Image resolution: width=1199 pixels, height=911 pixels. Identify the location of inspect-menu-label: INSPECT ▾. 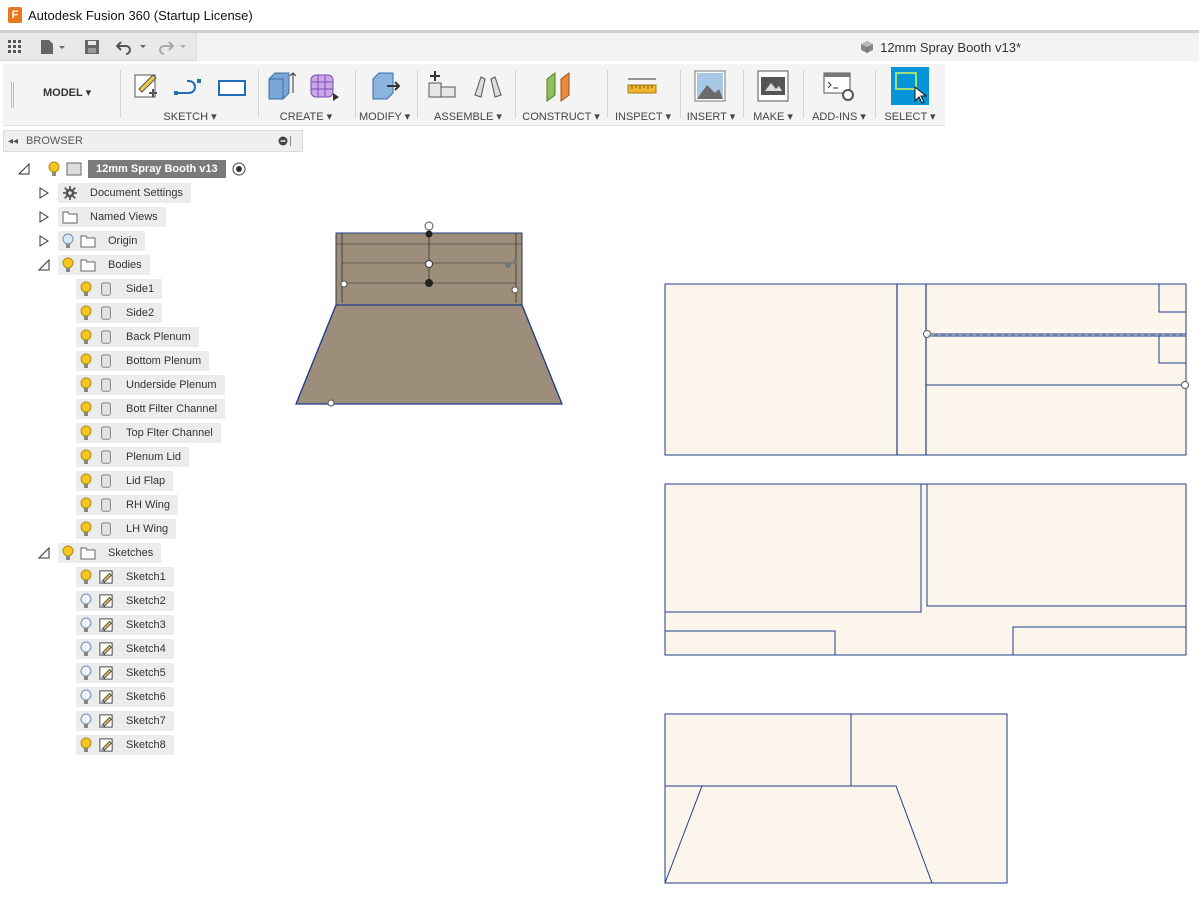
(643, 116).